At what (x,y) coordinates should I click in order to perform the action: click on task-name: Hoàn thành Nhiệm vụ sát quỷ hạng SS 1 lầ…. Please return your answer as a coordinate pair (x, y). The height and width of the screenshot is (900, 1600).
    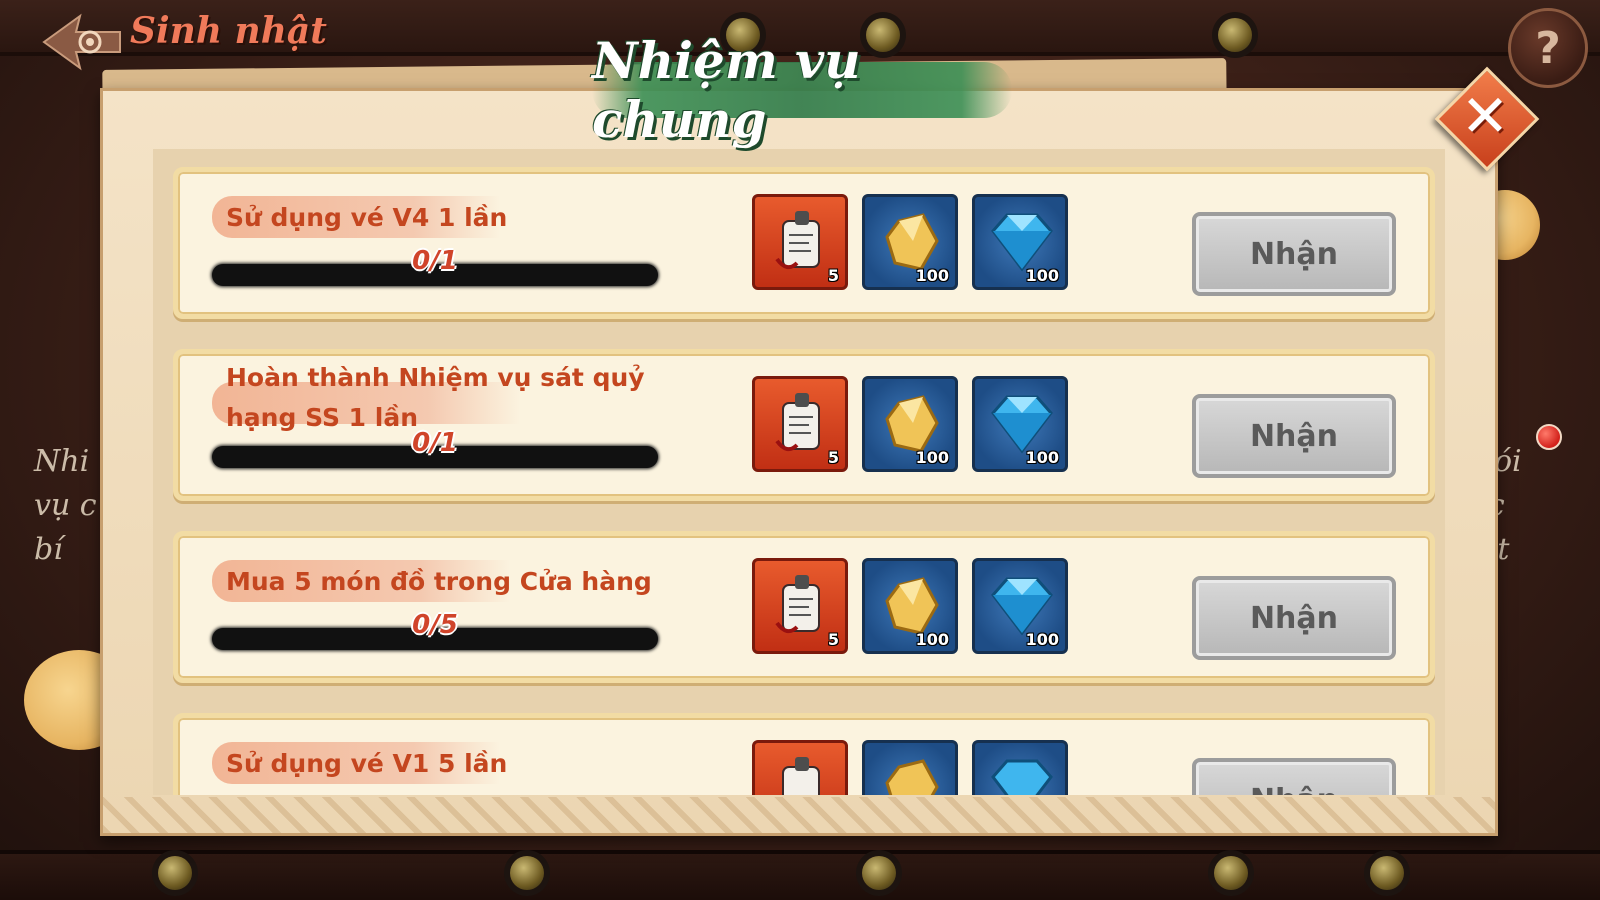
    Looking at the image, I should click on (435, 397).